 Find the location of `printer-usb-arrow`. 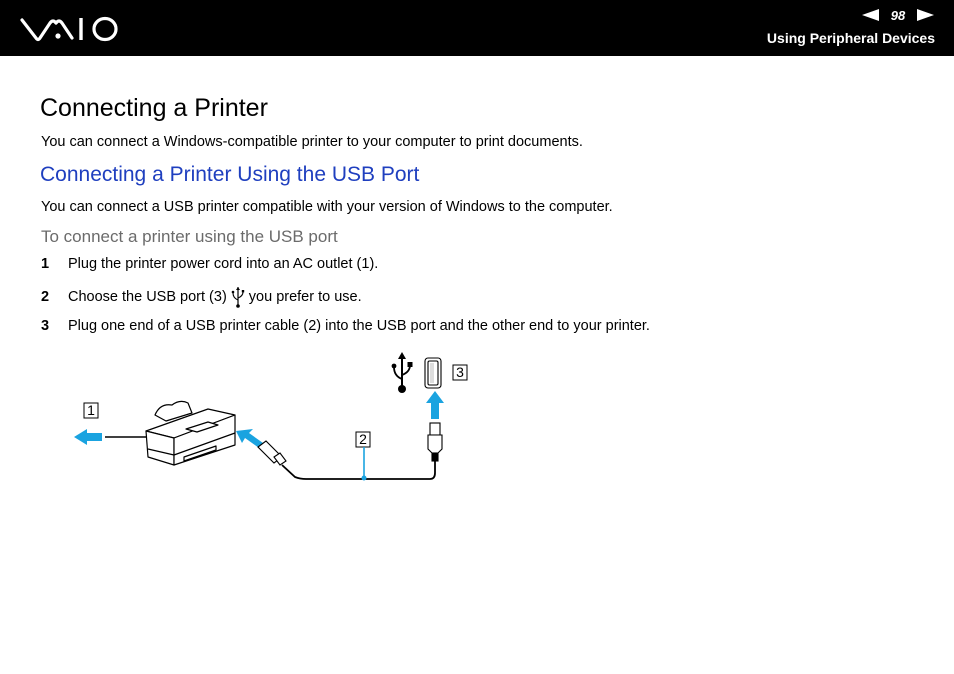

printer-usb-arrow is located at coordinates (249, 438).